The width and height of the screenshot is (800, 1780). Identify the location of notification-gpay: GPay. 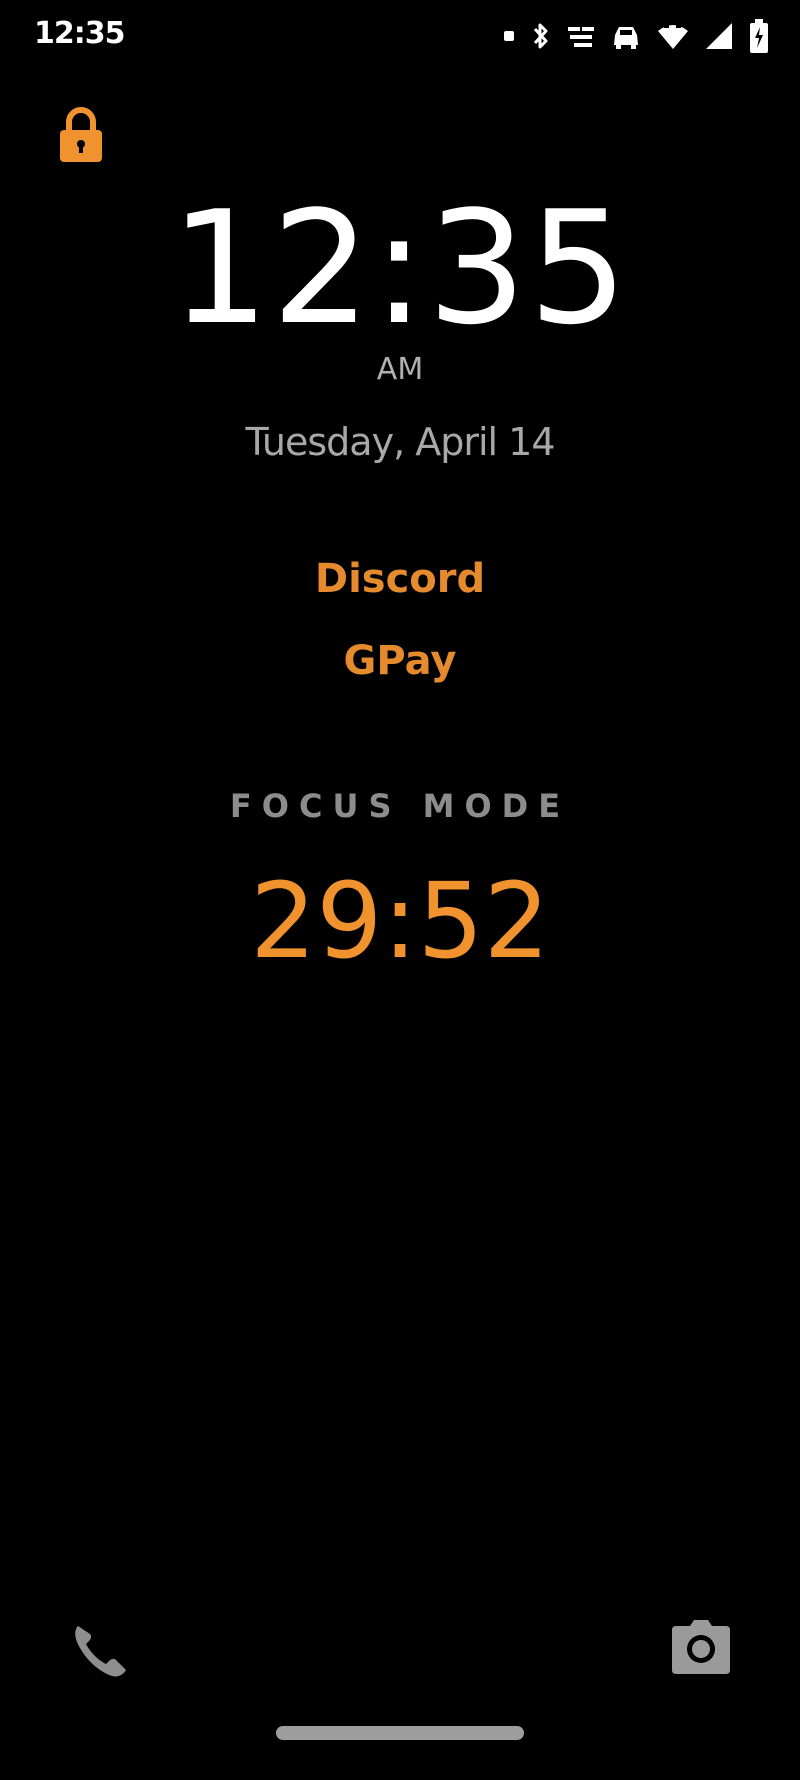
(400, 661).